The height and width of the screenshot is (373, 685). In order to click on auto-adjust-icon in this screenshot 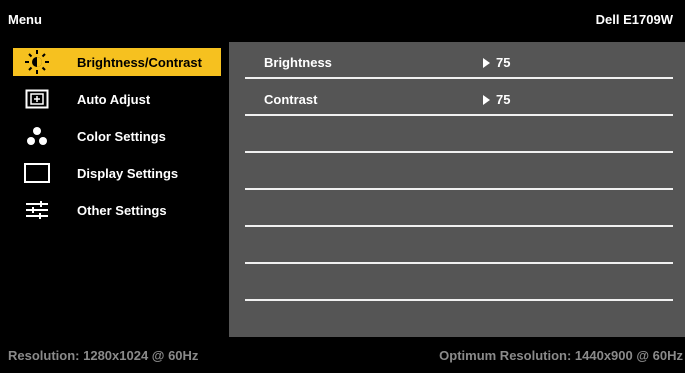, I will do `click(37, 99)`.